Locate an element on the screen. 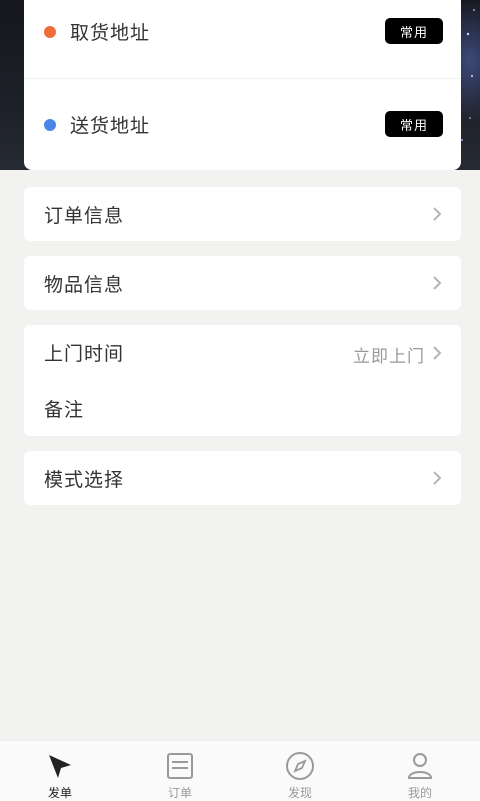  order-info-label: 订单信息 is located at coordinates (84, 216).